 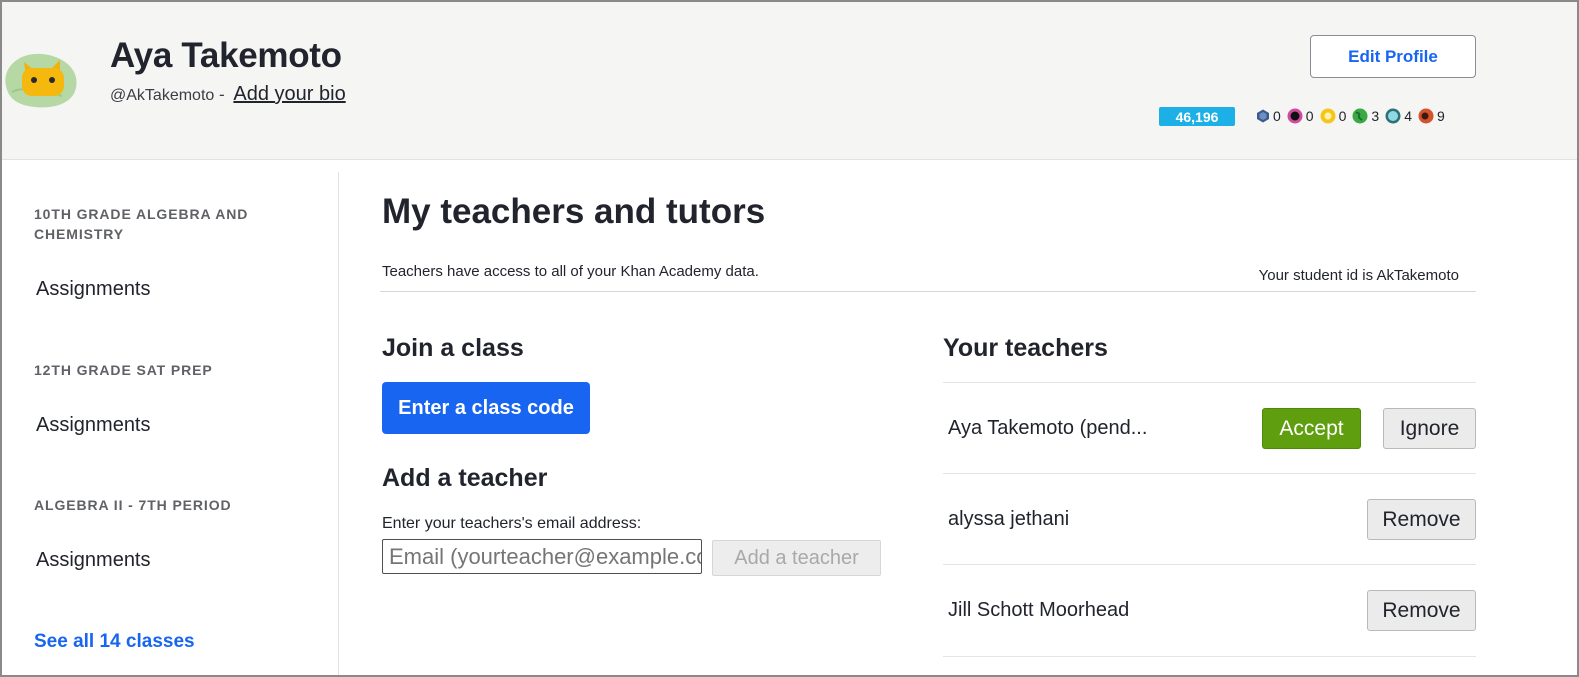 I want to click on teacher-row: Aya Takemoto (pend... Accept Ignore, so click(x=1209, y=427).